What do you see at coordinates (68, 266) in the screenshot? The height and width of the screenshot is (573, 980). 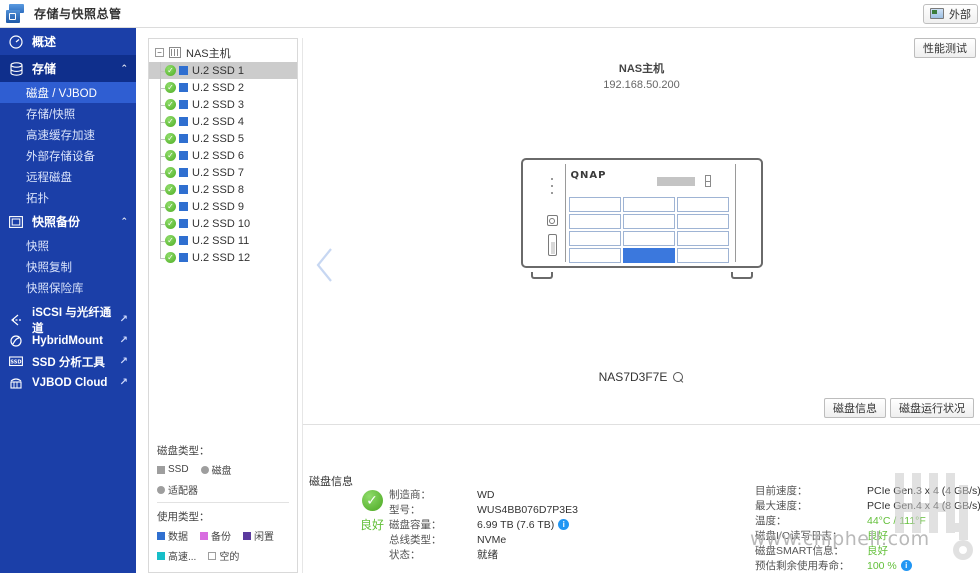 I see `sidebar-item-snapshot-replica: 快照复制` at bounding box center [68, 266].